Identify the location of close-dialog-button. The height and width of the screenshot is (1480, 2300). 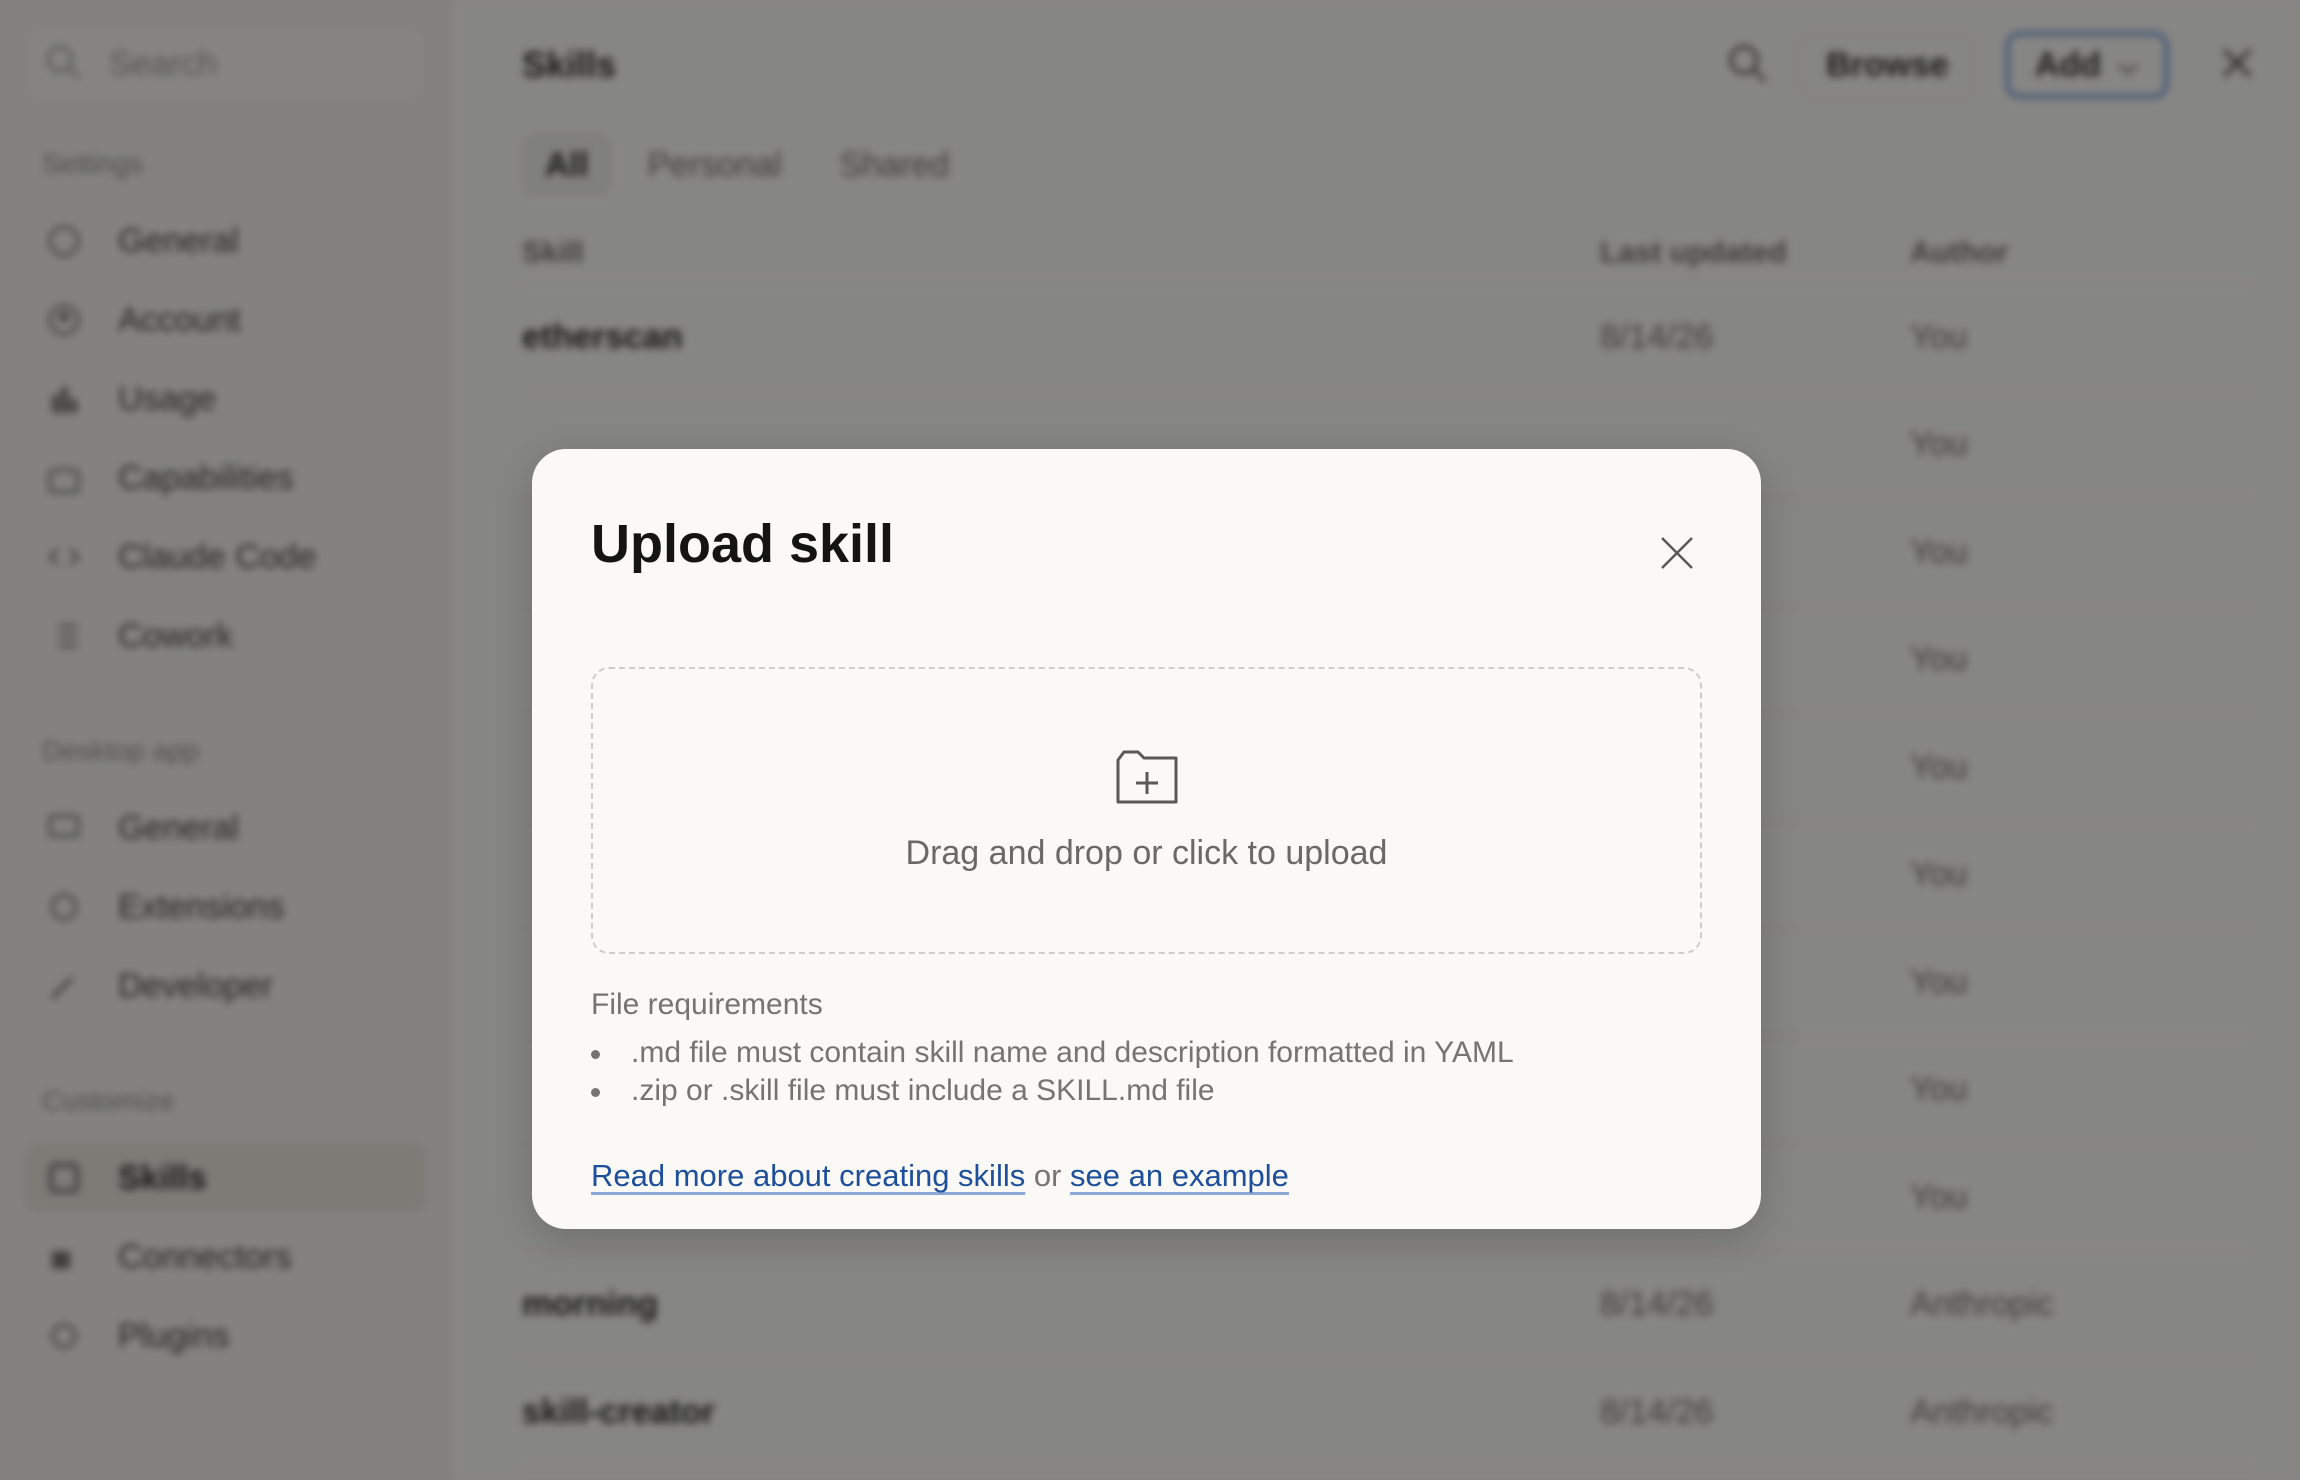
(1677, 555).